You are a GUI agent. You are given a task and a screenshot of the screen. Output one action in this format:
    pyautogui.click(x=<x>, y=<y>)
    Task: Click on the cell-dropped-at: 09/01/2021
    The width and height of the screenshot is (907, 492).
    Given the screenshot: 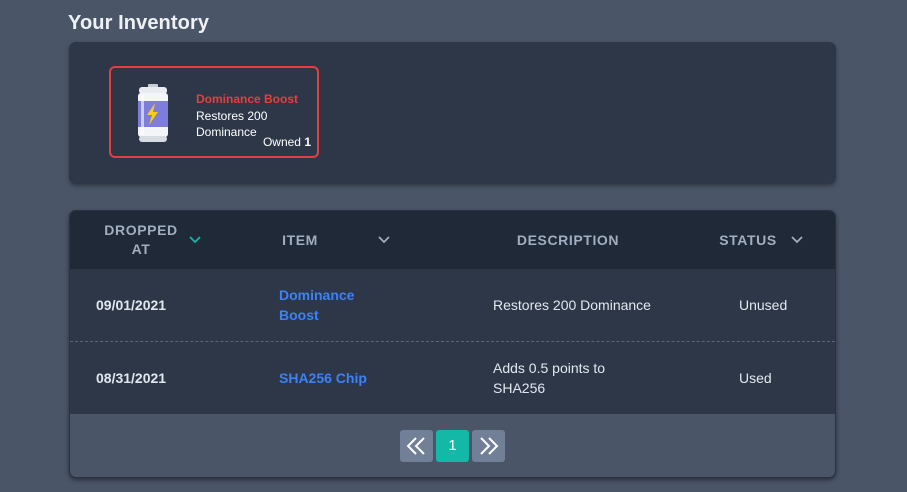 What is the action you would take?
    pyautogui.click(x=131, y=305)
    